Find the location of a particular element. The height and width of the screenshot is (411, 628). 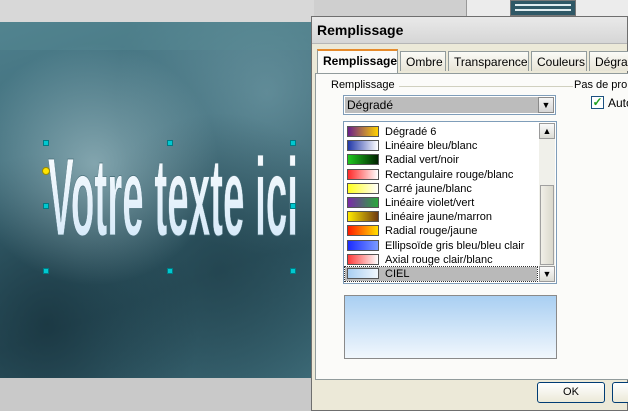

list-item-label: Radial rouge/jaune is located at coordinates (431, 231).